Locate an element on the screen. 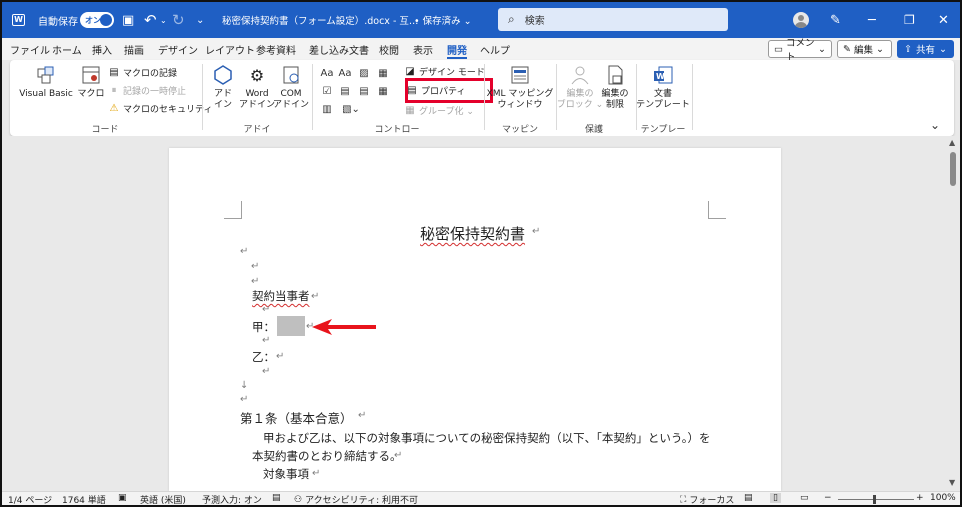 The image size is (962, 507). xml-mapping-button: XML マッピング ウィンドウ is located at coordinates (520, 87).